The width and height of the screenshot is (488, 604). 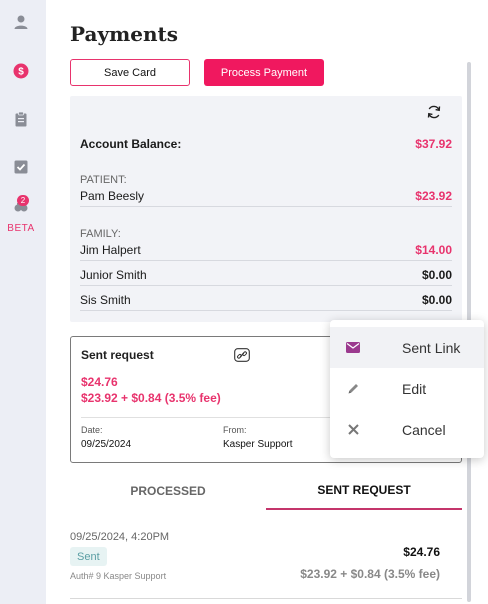 What do you see at coordinates (370, 574) in the screenshot?
I see `transaction-breakdown: $23.92 + $0.84 (3.5% fee)` at bounding box center [370, 574].